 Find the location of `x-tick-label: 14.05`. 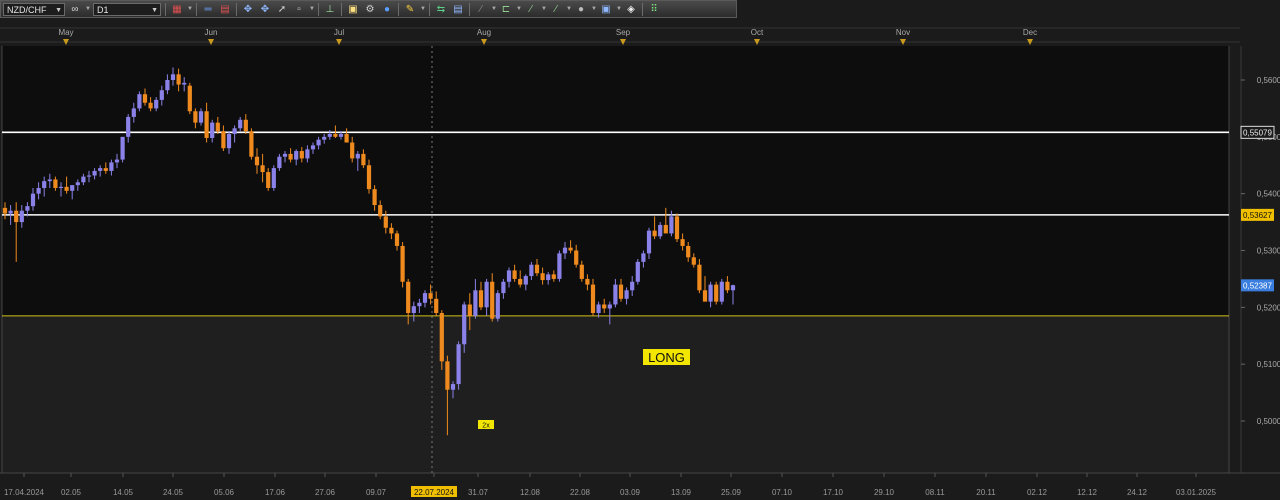

x-tick-label: 14.05 is located at coordinates (123, 492).